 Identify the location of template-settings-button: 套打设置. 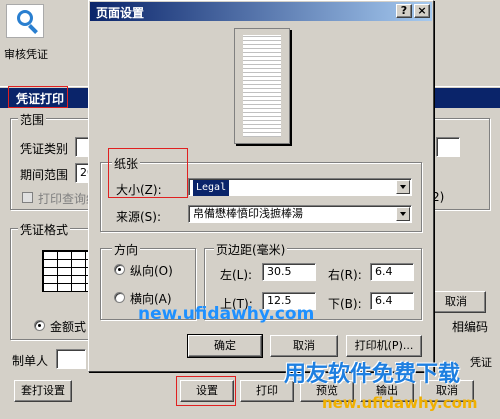
(43, 391).